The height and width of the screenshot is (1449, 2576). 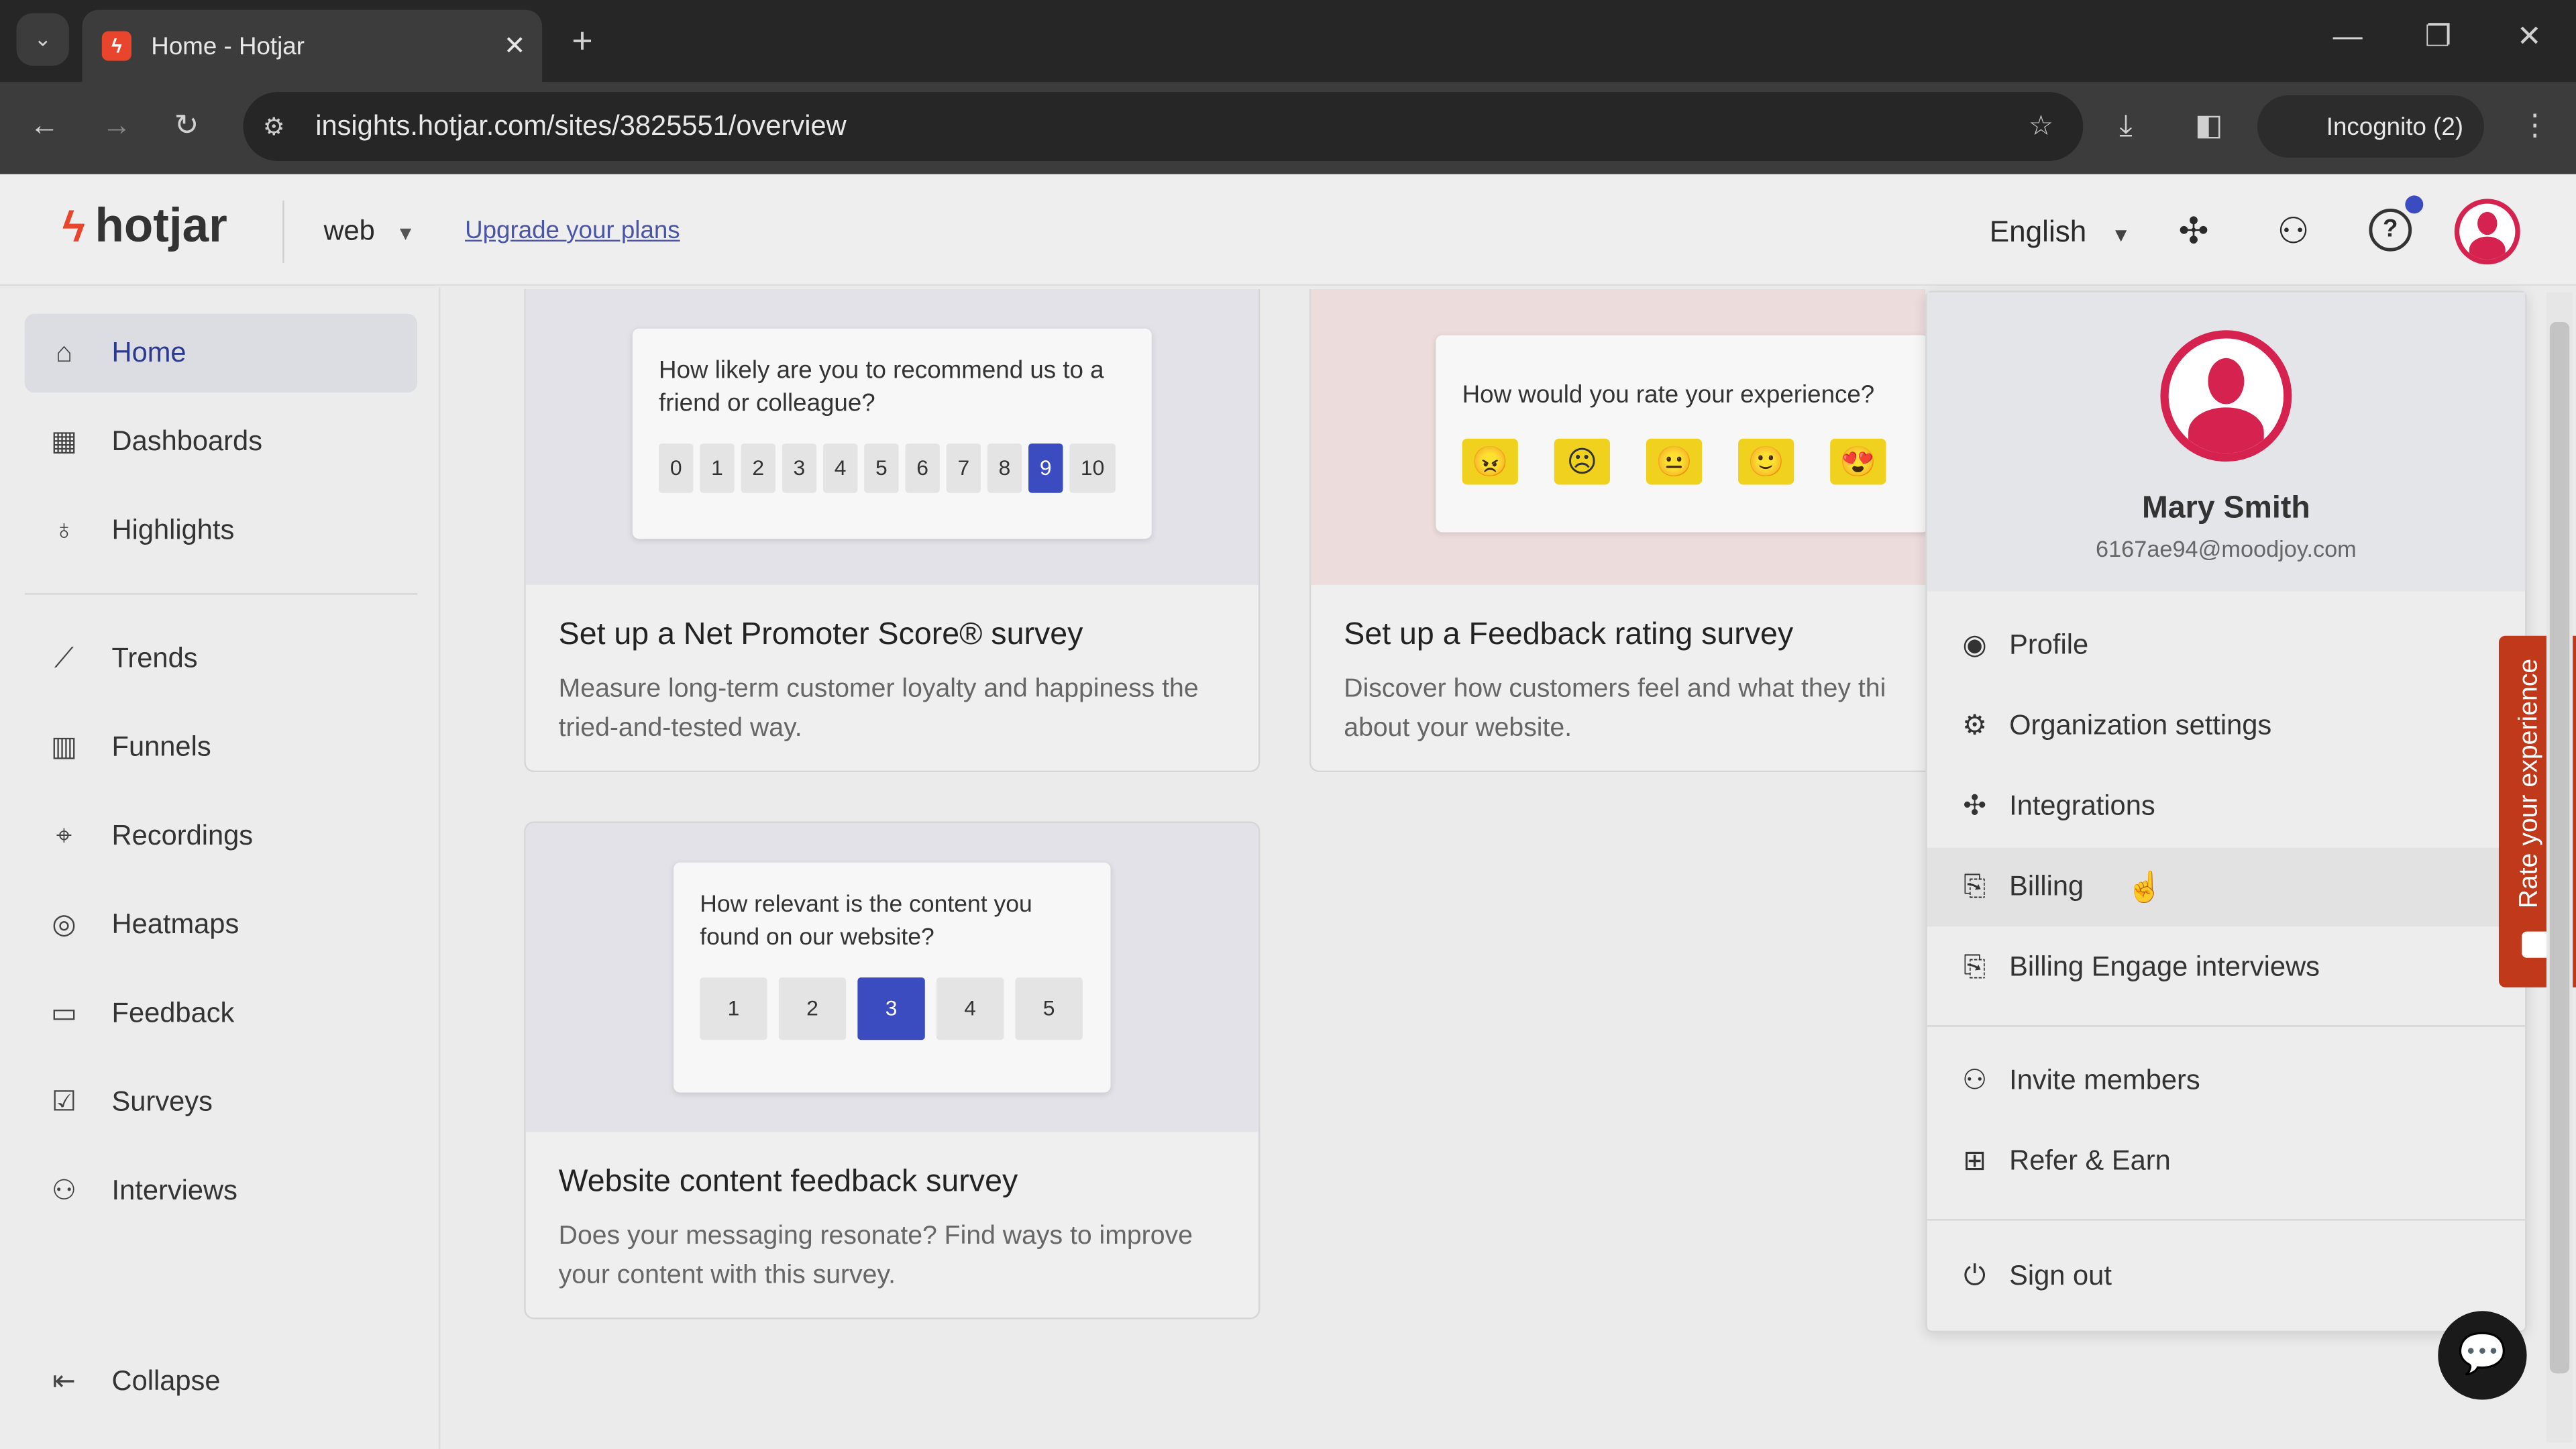 What do you see at coordinates (42, 39) in the screenshot?
I see `tab-search-button: ⌄` at bounding box center [42, 39].